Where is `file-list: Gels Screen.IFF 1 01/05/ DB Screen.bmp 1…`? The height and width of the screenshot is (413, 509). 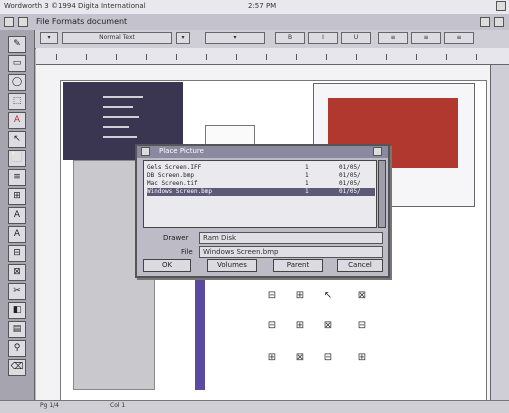
file-list: Gels Screen.IFF 1 01/05/ DB Screen.bmp 1… is located at coordinates (260, 194).